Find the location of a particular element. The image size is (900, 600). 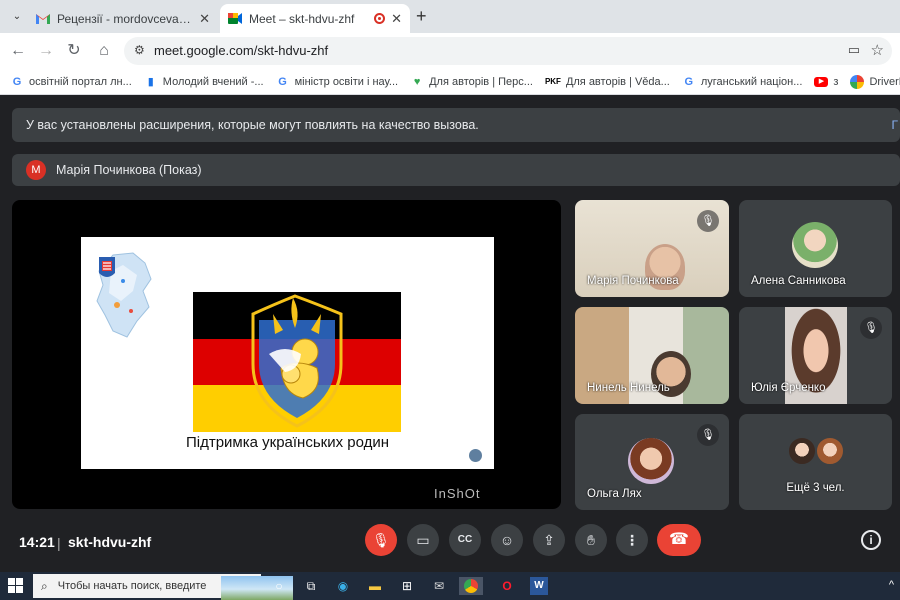

gmail-icon is located at coordinates (43, 18).